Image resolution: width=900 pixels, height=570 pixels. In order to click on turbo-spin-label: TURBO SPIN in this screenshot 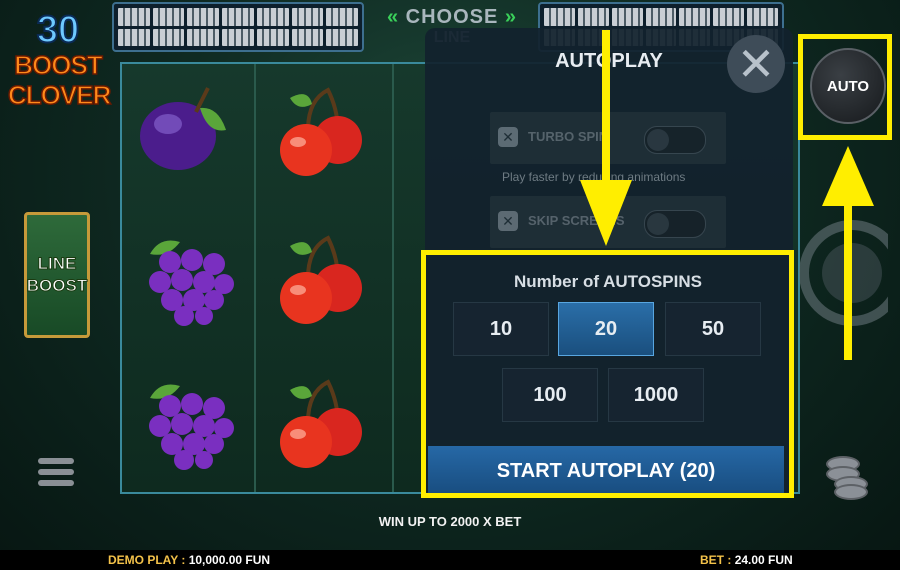, I will do `click(568, 136)`.